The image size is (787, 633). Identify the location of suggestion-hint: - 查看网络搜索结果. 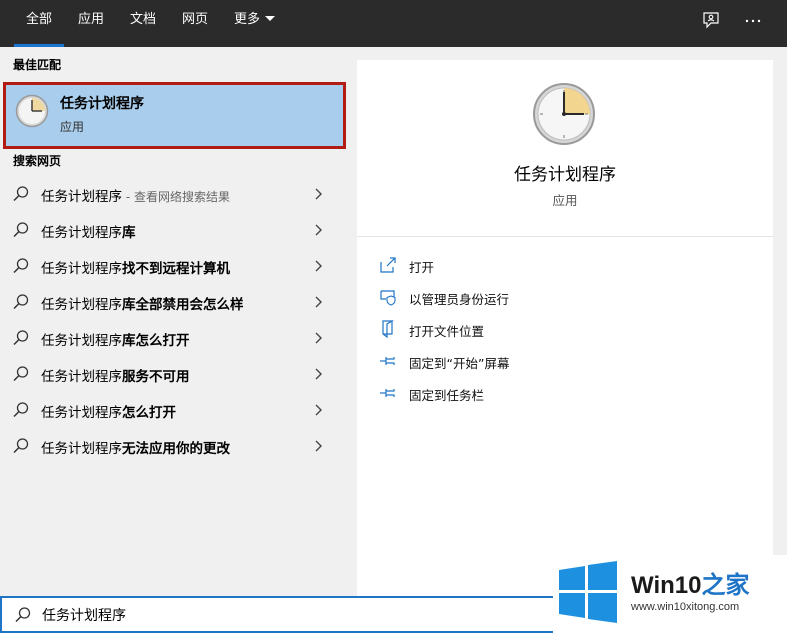
(176, 197).